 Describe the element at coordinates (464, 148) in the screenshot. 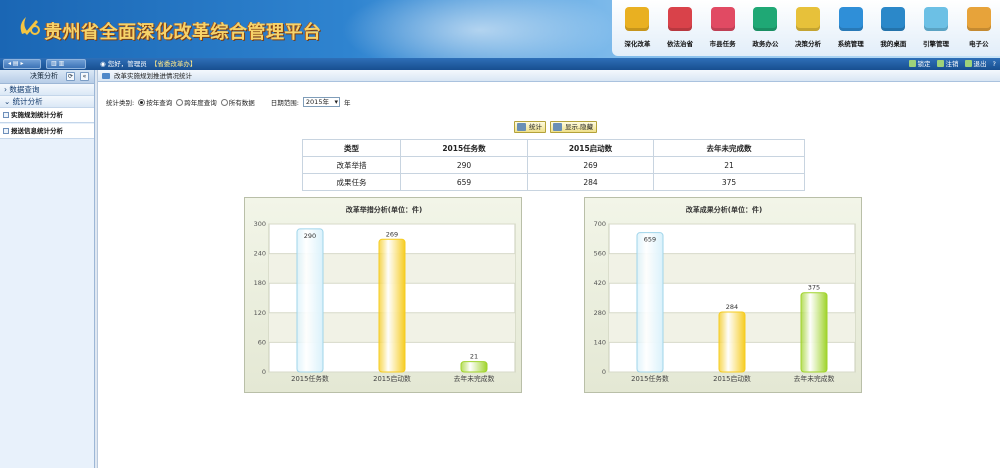

I see `table-header: 2015任务数` at that location.